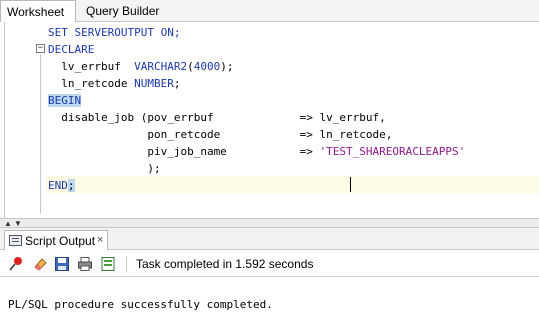  Describe the element at coordinates (225, 264) in the screenshot. I see `status-text: Task completed in 1.592 seconds` at that location.